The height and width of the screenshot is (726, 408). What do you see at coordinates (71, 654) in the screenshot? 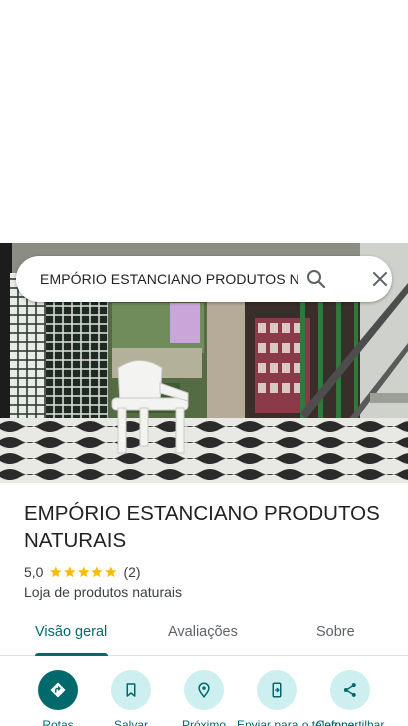
I see `tab-active-indicator` at bounding box center [71, 654].